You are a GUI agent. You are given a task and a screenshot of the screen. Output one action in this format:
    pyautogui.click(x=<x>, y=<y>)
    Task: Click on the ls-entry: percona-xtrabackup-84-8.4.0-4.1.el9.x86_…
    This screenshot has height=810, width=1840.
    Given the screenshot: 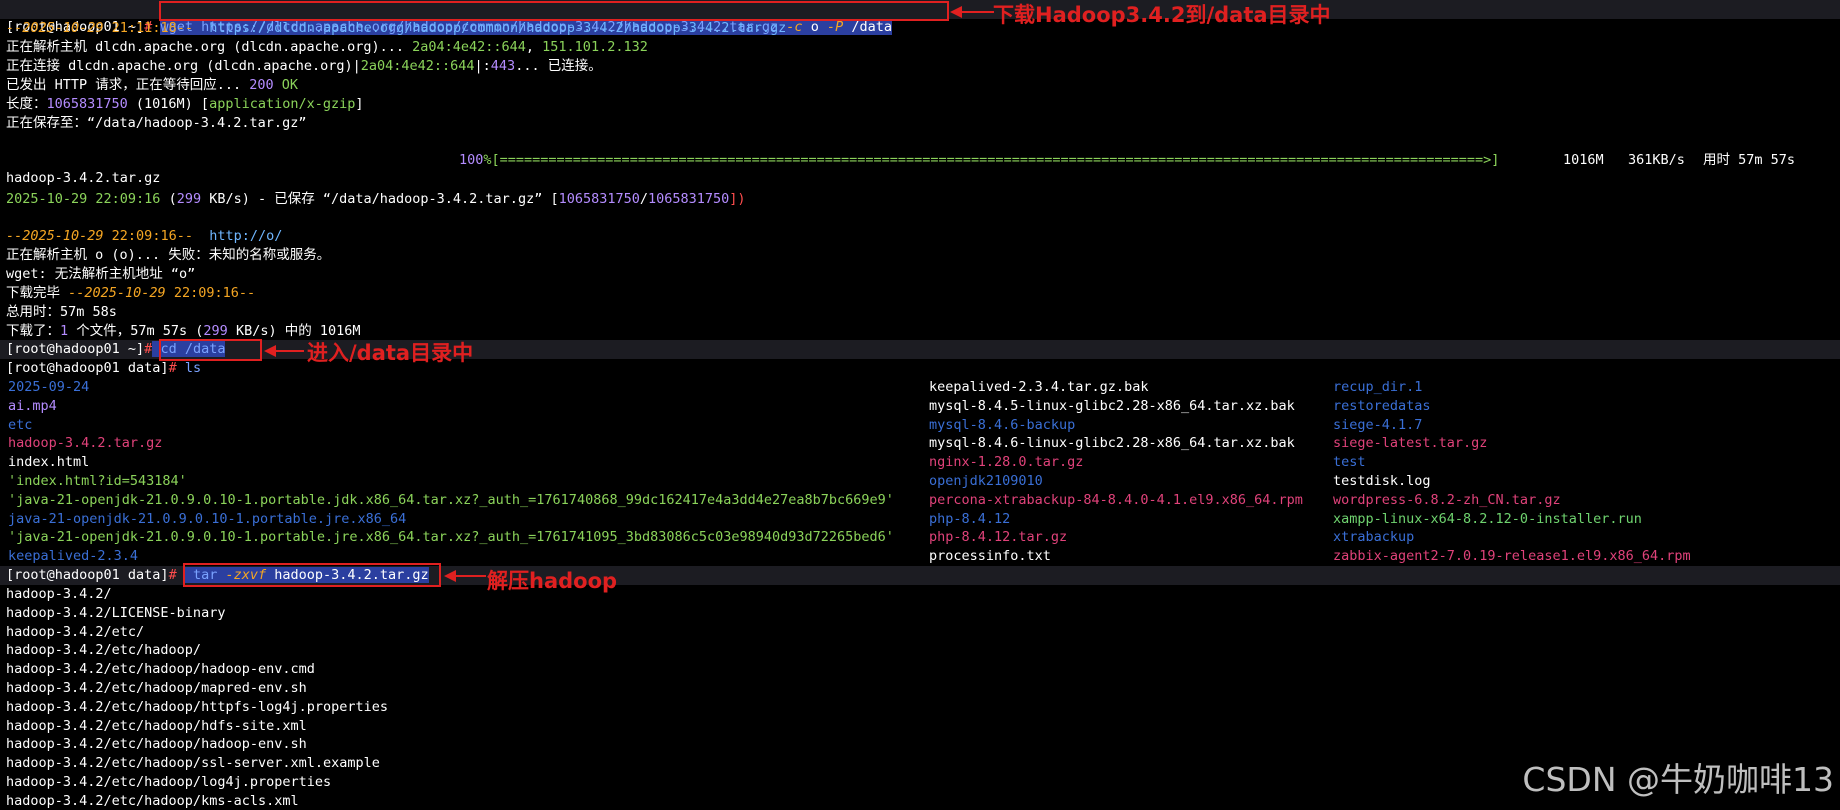 What is the action you would take?
    pyautogui.click(x=1116, y=499)
    